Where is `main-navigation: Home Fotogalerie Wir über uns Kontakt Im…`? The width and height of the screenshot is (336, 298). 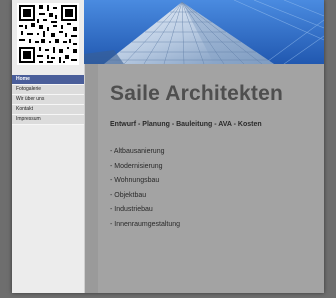
main-navigation: Home Fotogalerie Wir über uns Kontakt Im… is located at coordinates (48, 100).